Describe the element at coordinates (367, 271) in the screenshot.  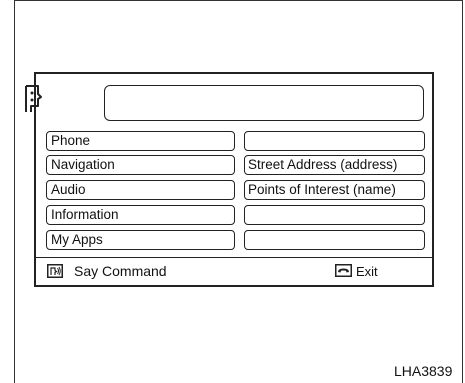
I see `exit-label: Exit` at that location.